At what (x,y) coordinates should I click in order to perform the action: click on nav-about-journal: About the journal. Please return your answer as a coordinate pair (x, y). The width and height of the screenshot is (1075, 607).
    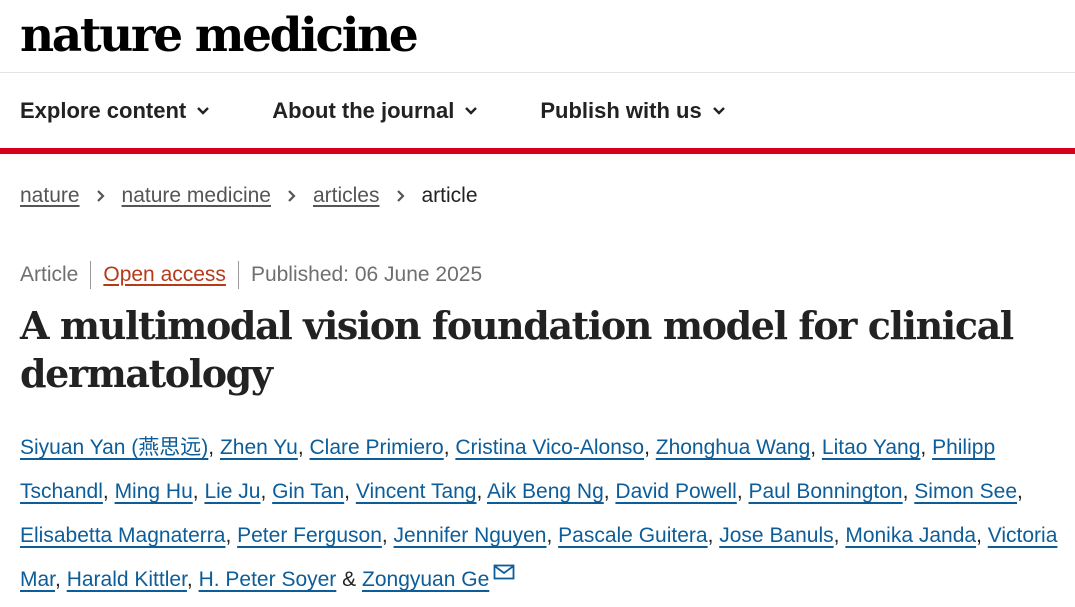
    Looking at the image, I should click on (375, 111).